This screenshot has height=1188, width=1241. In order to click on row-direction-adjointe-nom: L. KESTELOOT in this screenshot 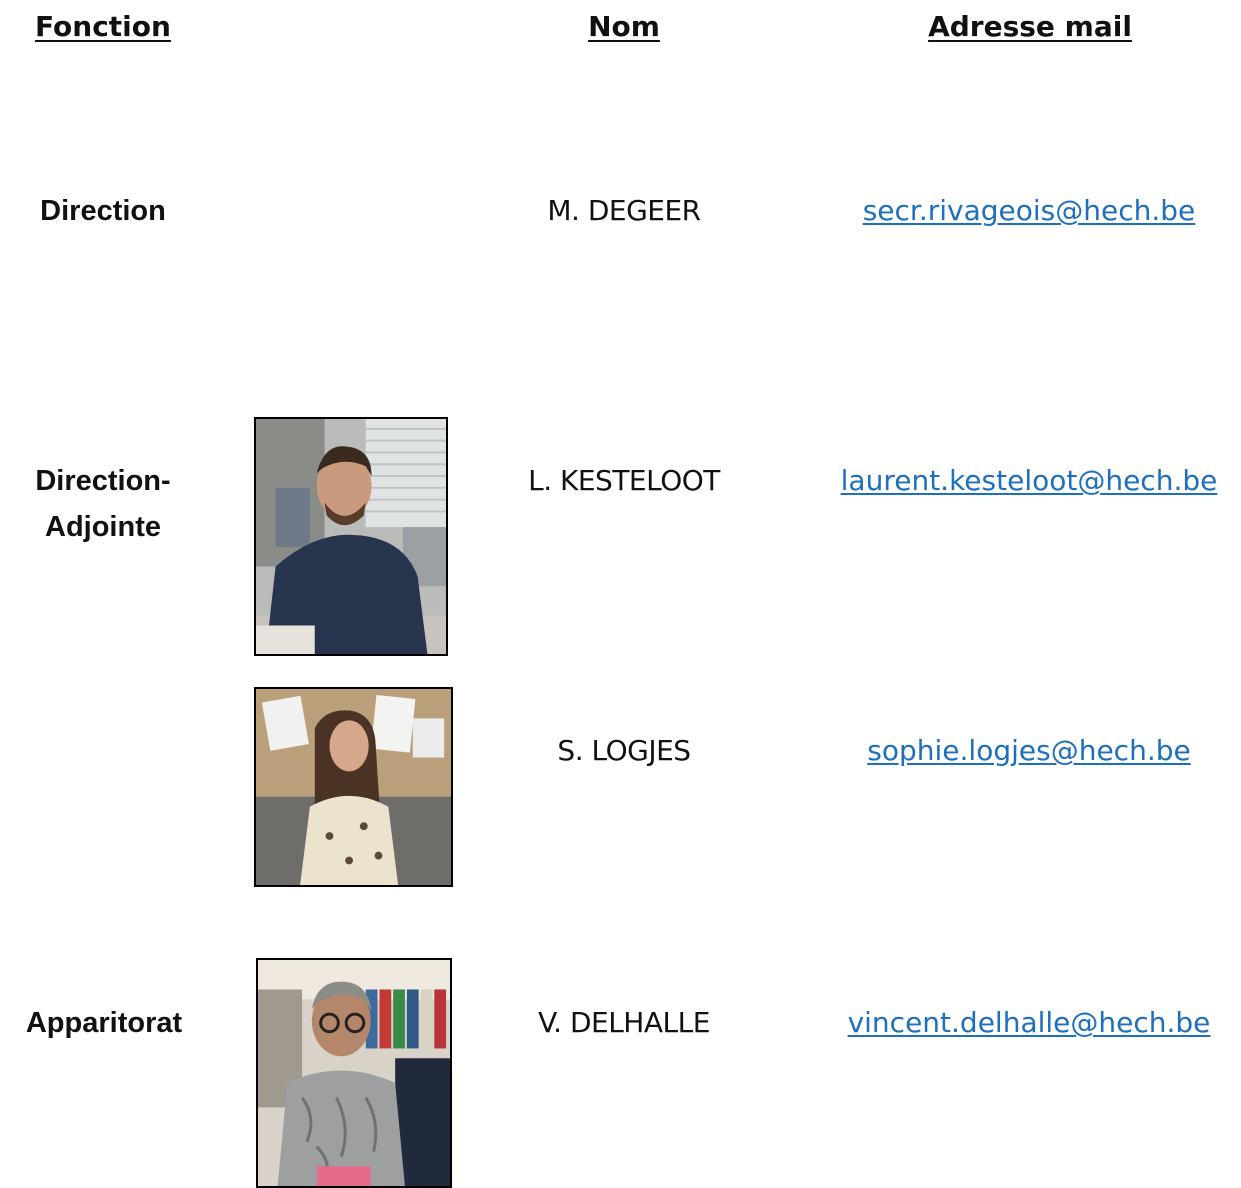, I will do `click(624, 480)`.